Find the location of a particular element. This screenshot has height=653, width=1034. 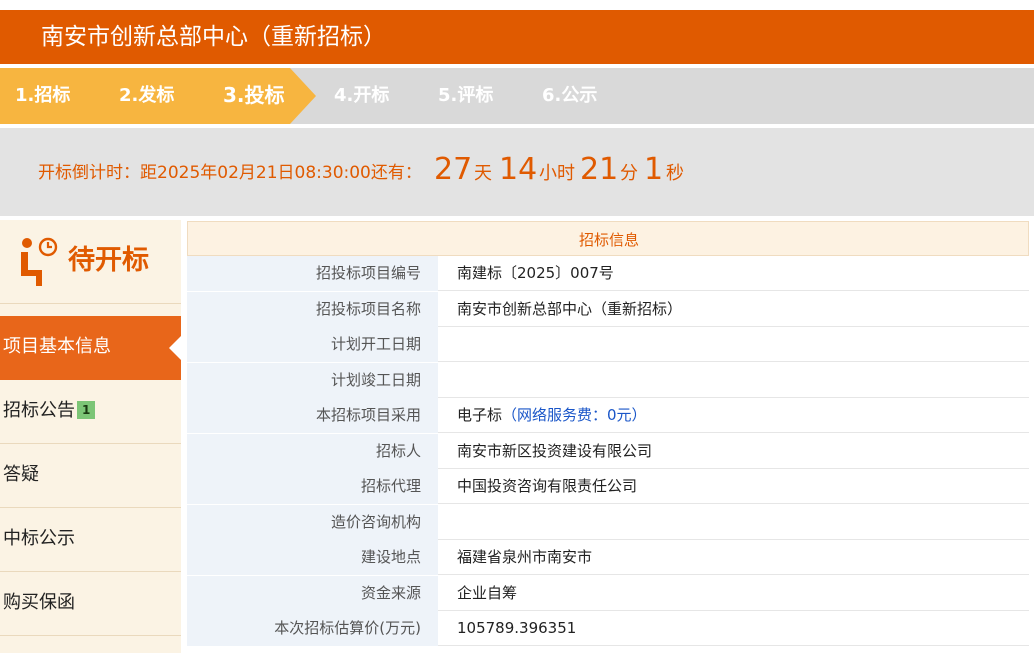

field-value-text: 福建省泉州市南安市 is located at coordinates (525, 557).